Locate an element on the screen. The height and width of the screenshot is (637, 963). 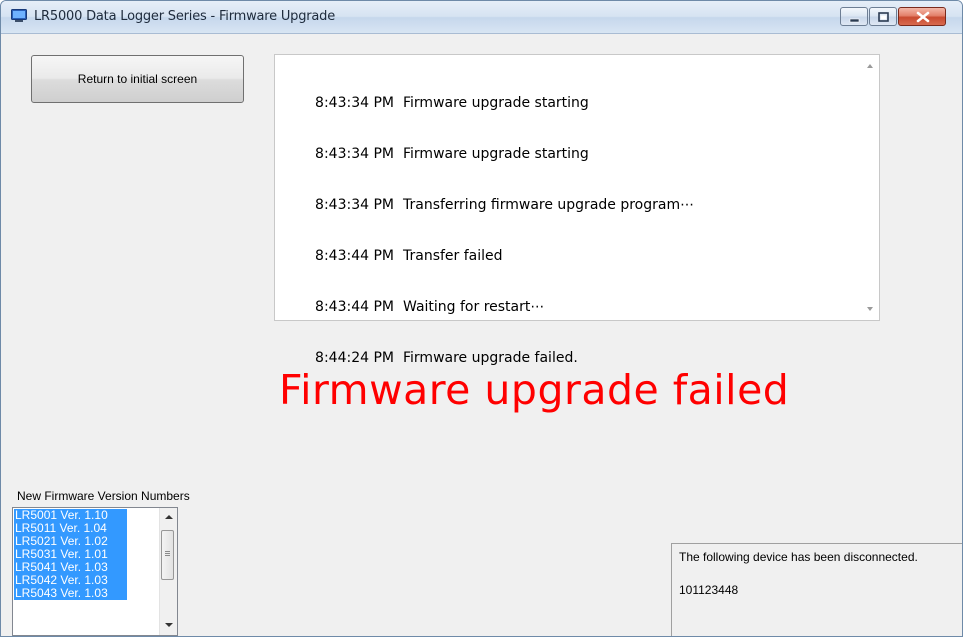
list-item: LR5031 Ver. 1.01 is located at coordinates (70, 554).